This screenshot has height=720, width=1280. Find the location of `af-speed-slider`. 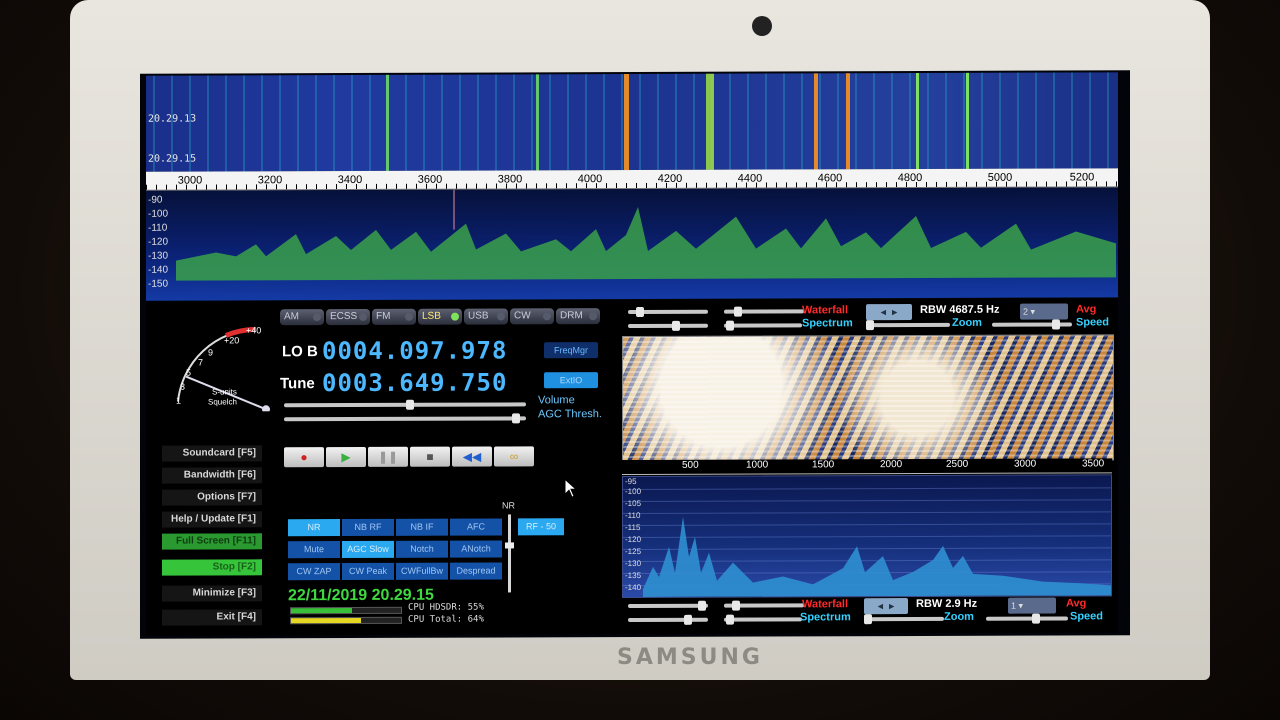

af-speed-slider is located at coordinates (1027, 618).